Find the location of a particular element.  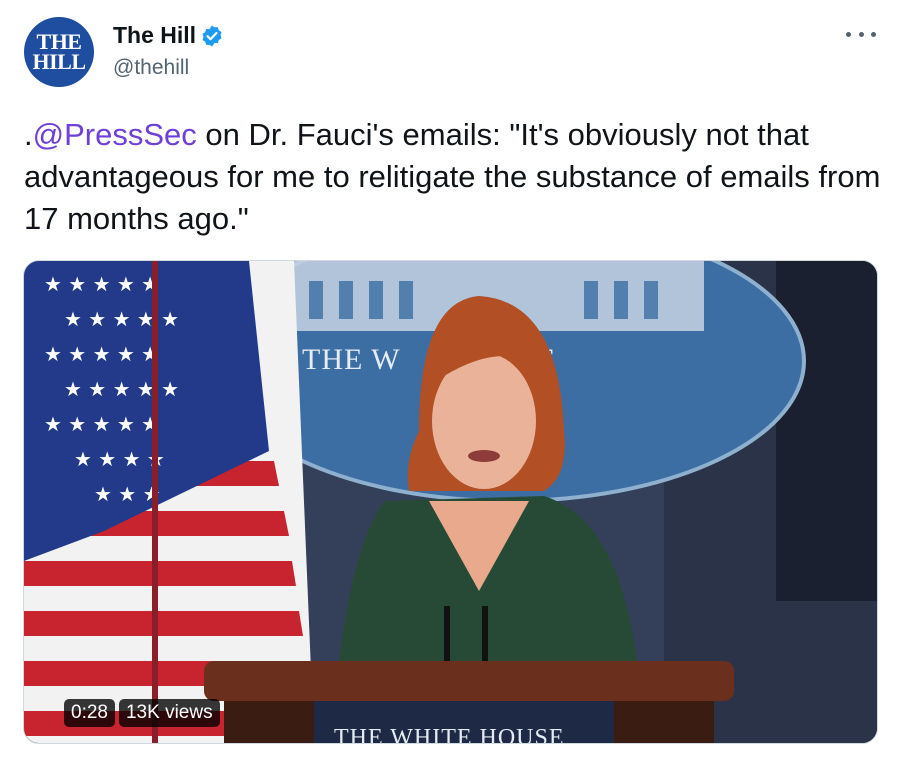

avatar: THE HILL is located at coordinates (59, 52).